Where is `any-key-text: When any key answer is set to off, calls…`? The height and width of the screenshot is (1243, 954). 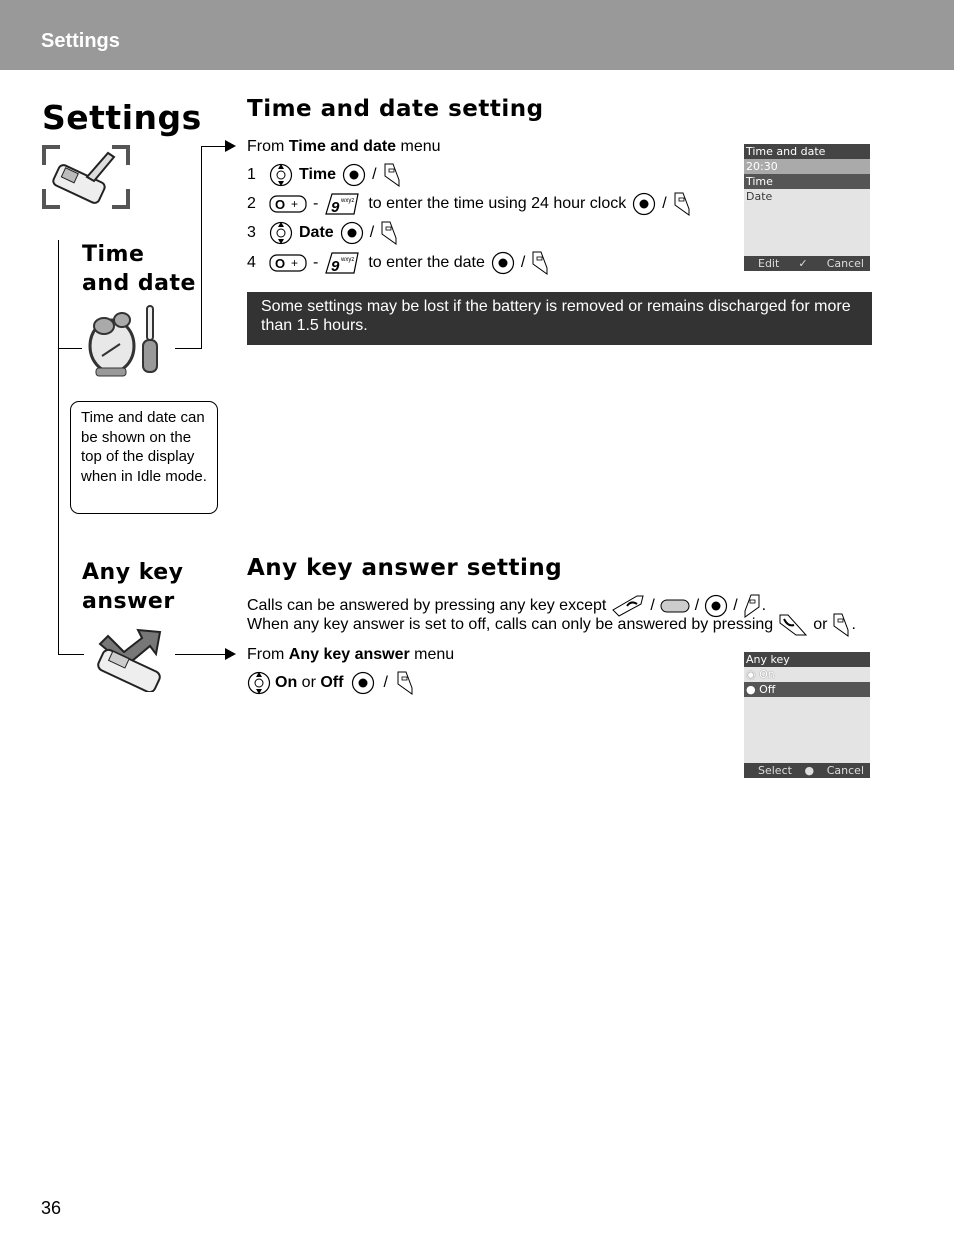
any-key-text: When any key answer is set to off, calls… is located at coordinates (510, 624).